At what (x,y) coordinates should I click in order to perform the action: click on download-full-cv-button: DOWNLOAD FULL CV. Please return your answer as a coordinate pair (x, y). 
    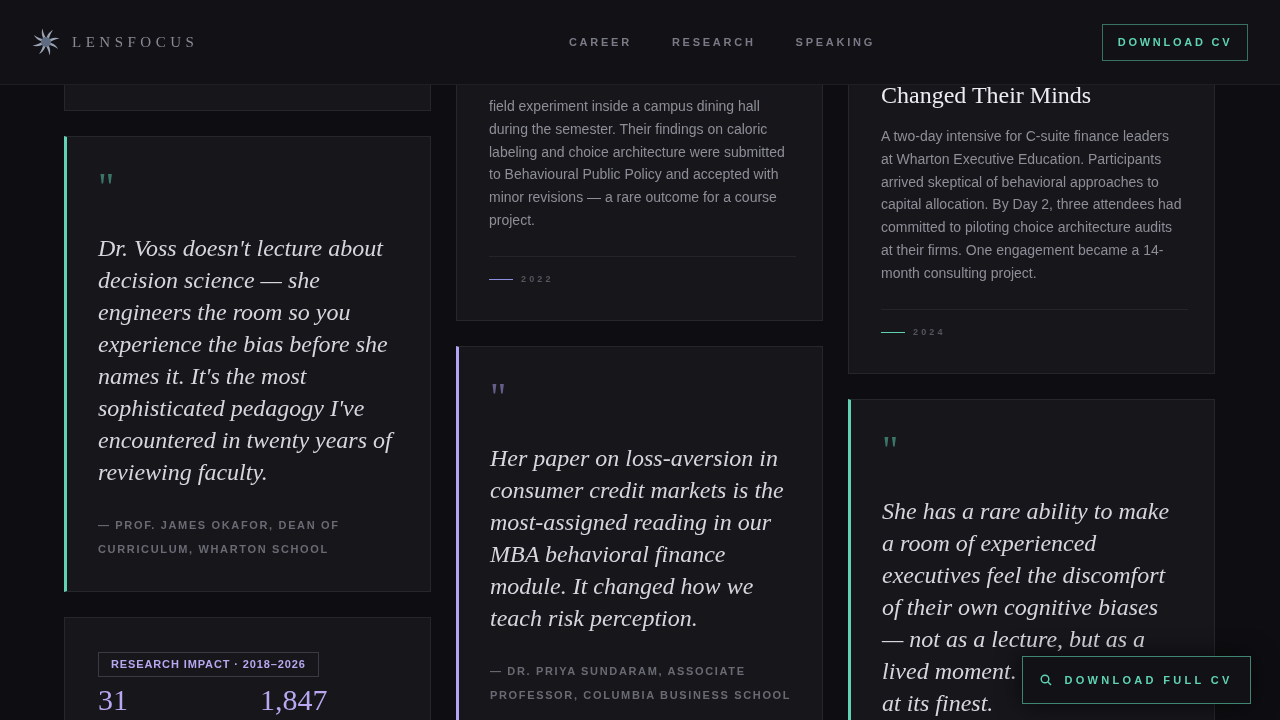
    Looking at the image, I should click on (1136, 680).